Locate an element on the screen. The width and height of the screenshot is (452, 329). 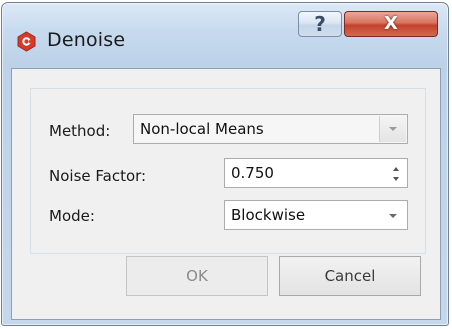
noise-factor-spinbox: 0.750 is located at coordinates (316, 173).